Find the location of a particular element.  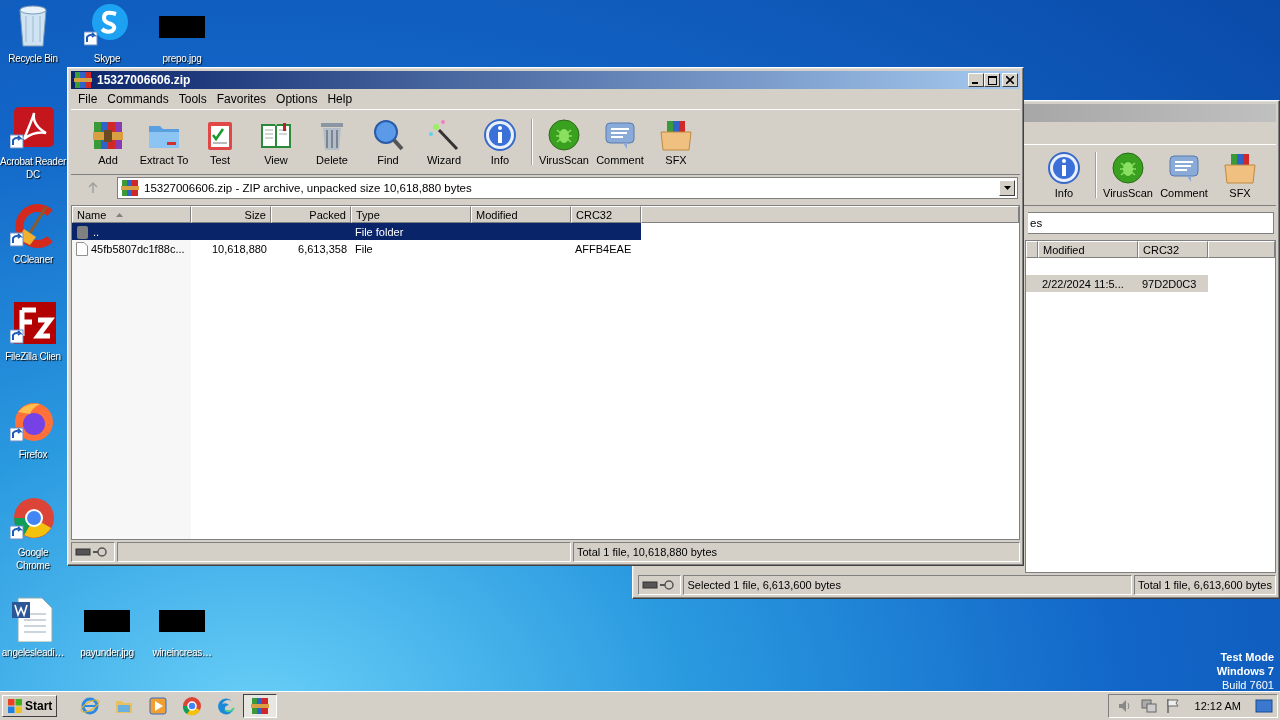

media-player-icon is located at coordinates (158, 706).